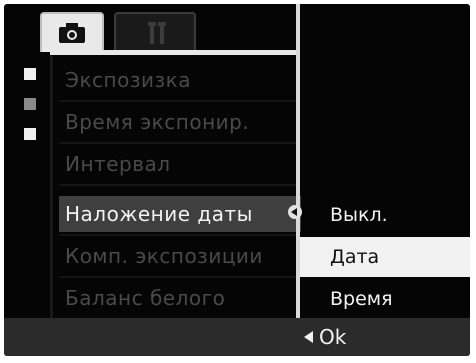 The image size is (476, 363). What do you see at coordinates (179, 122) in the screenshot?
I see `menu-item-exposure-time: Время экспонир.` at bounding box center [179, 122].